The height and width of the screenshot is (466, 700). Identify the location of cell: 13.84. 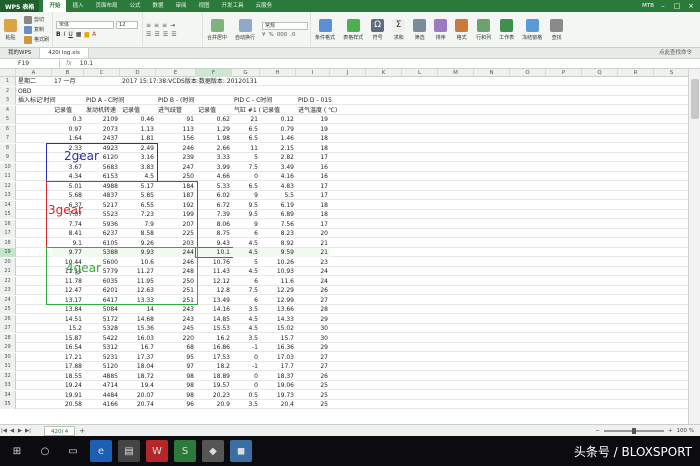
(68, 309).